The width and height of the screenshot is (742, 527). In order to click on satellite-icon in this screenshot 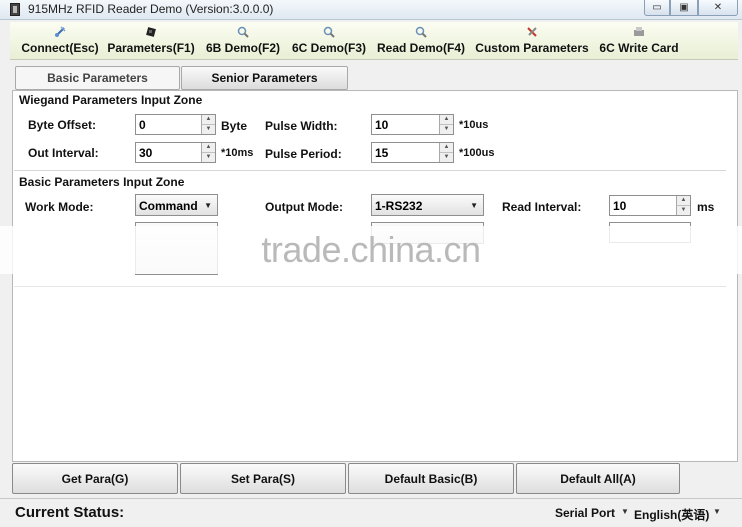, I will do `click(60, 32)`.